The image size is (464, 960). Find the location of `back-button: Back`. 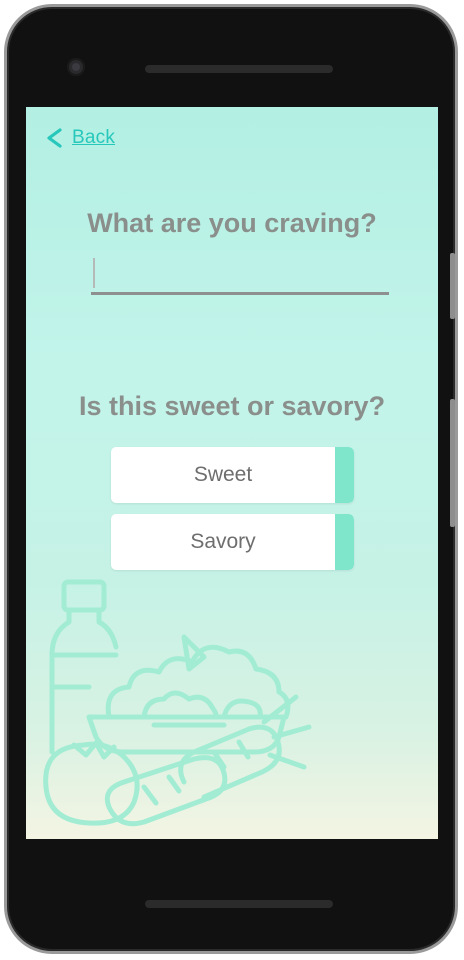

back-button: Back is located at coordinates (79, 138).